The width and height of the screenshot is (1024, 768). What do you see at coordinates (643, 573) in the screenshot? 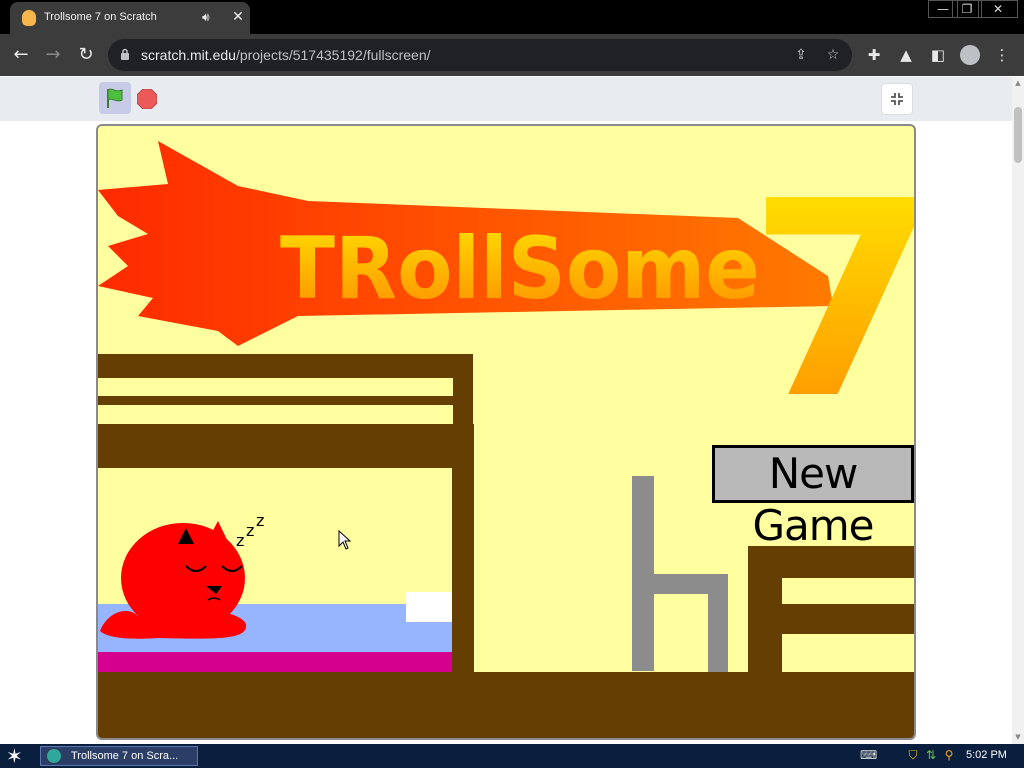
I see `chair-back` at bounding box center [643, 573].